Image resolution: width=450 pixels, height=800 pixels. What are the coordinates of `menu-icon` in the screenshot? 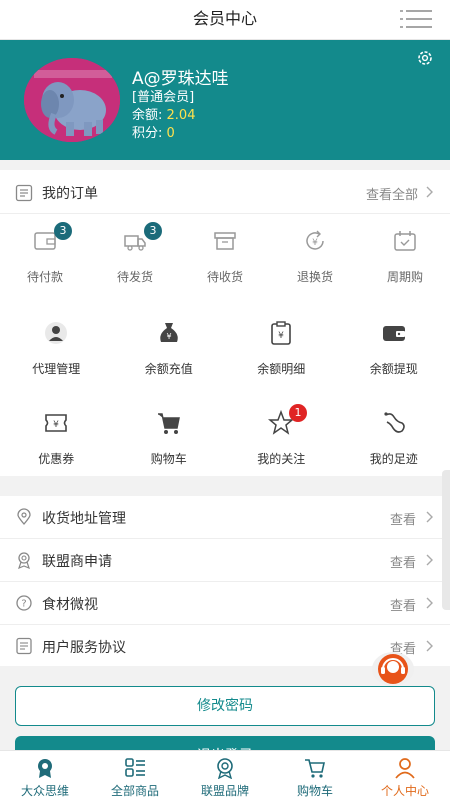 It's located at (416, 19).